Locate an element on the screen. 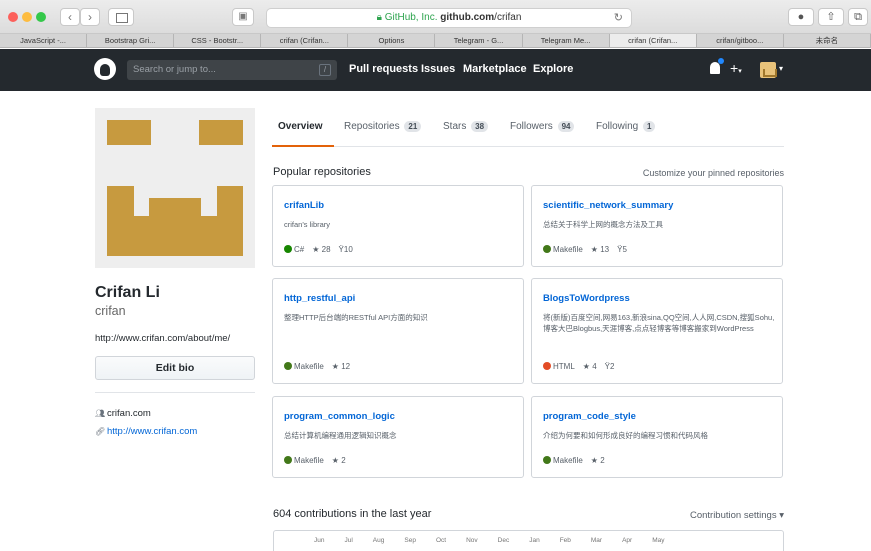  tab-repositories: Repositories 21 is located at coordinates (383, 126).